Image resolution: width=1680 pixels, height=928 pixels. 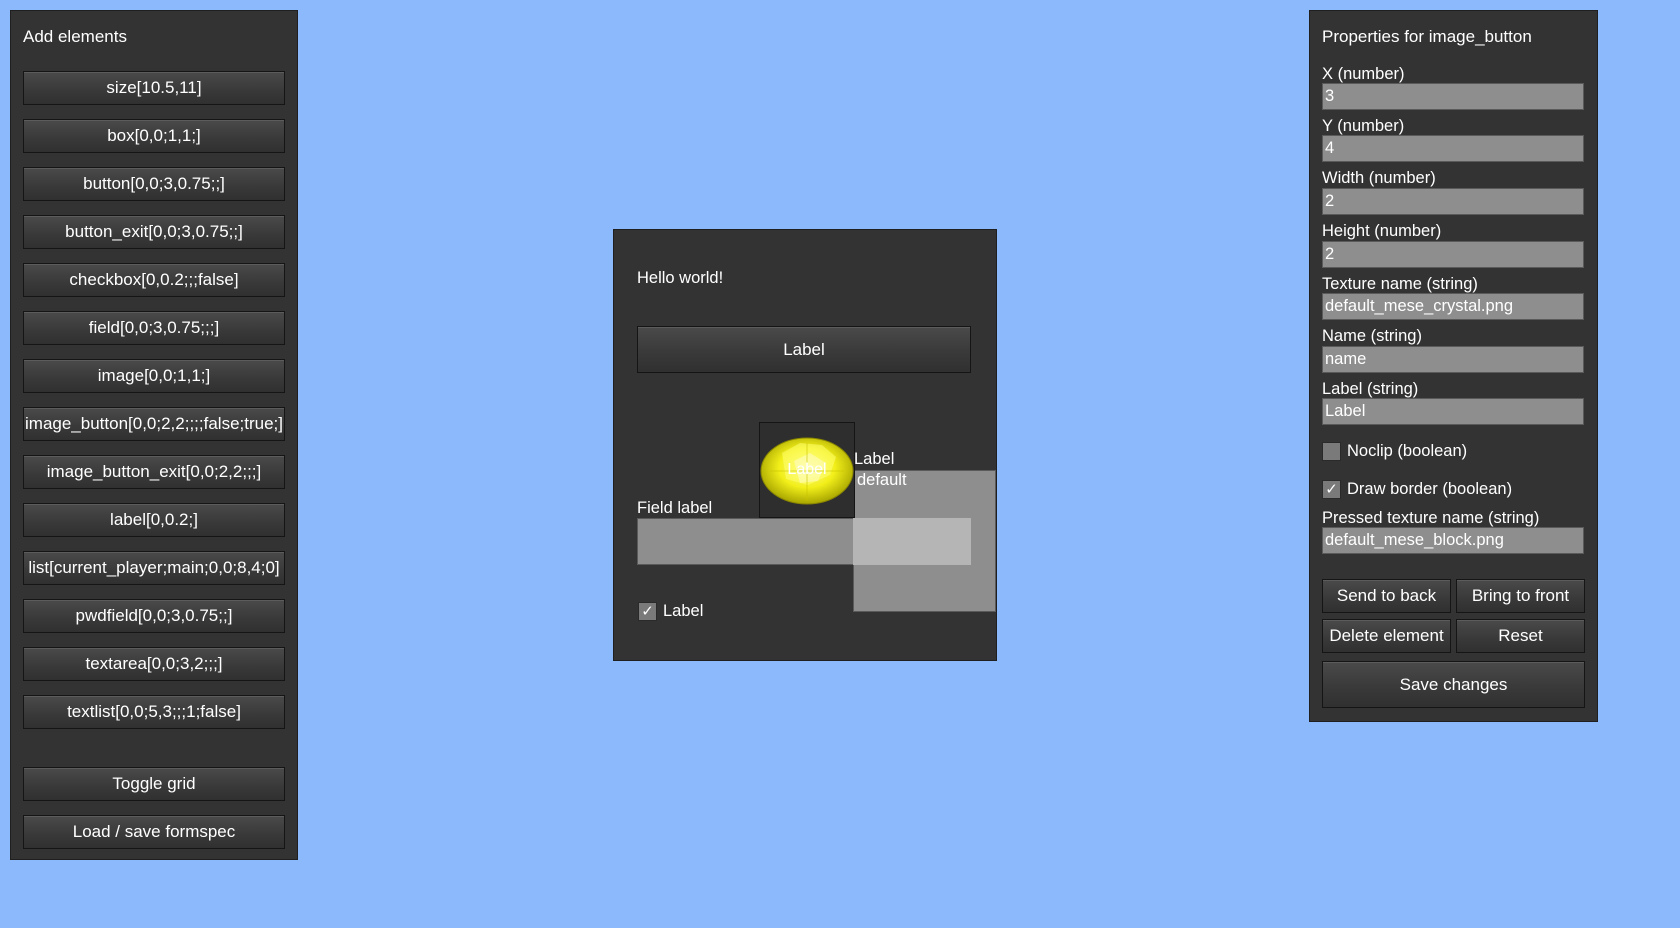 I want to click on save-changes-button: Save changes, so click(x=1453, y=684).